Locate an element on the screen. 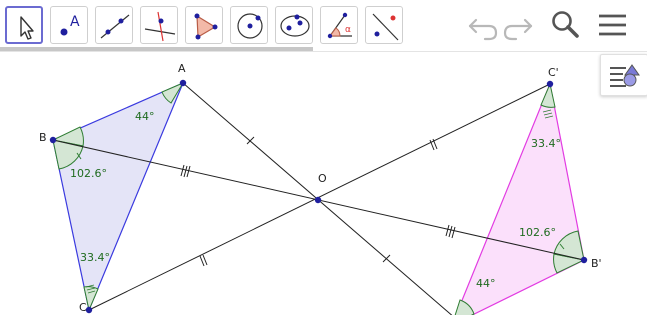 The width and height of the screenshot is (647, 315). angle-label-b: 102.6° is located at coordinates (88, 173).